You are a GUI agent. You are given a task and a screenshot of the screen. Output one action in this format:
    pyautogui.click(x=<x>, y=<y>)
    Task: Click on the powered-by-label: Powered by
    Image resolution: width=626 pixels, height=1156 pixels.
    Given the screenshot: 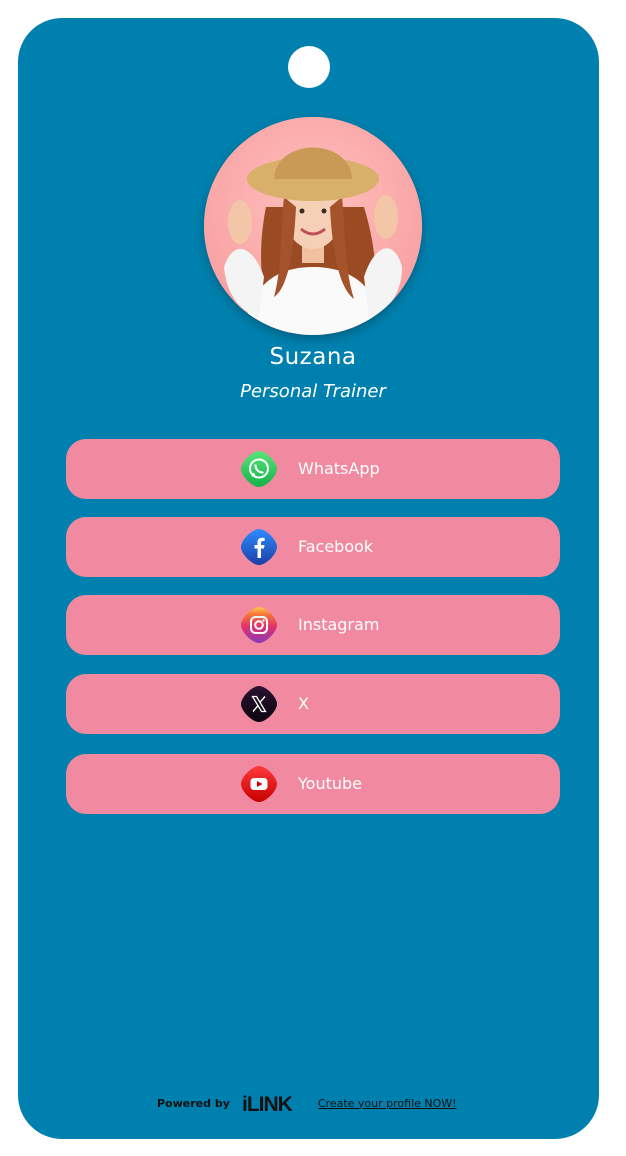 What is the action you would take?
    pyautogui.click(x=193, y=1103)
    